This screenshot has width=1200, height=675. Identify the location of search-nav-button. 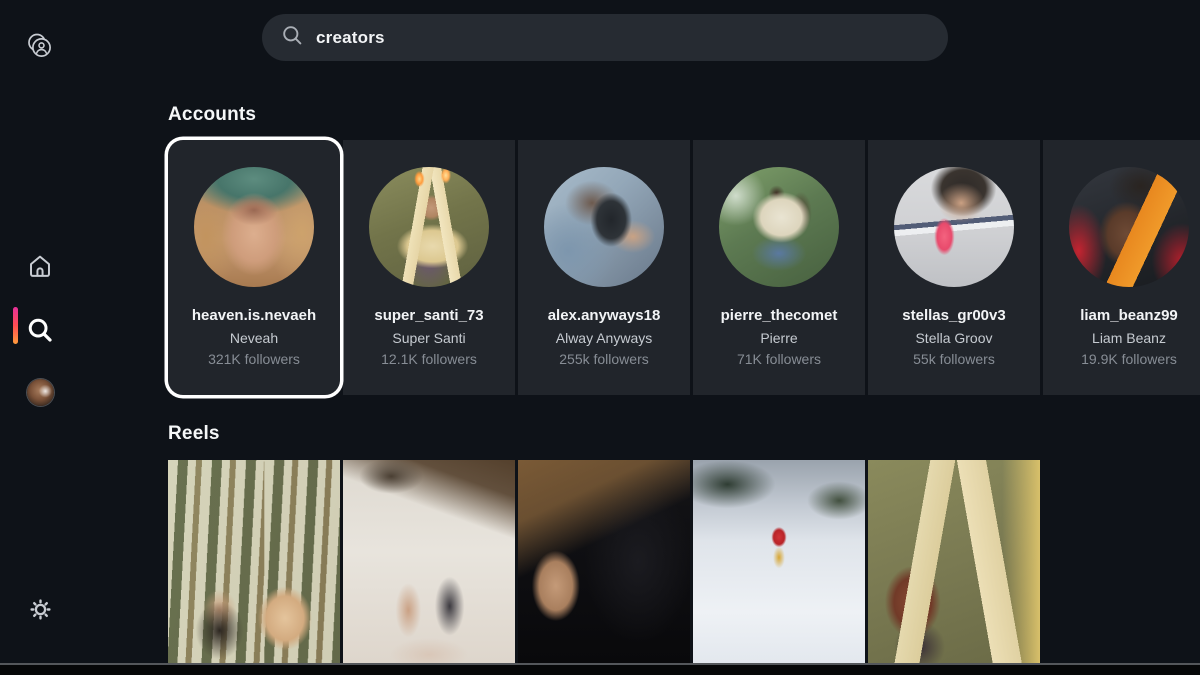
(40, 330).